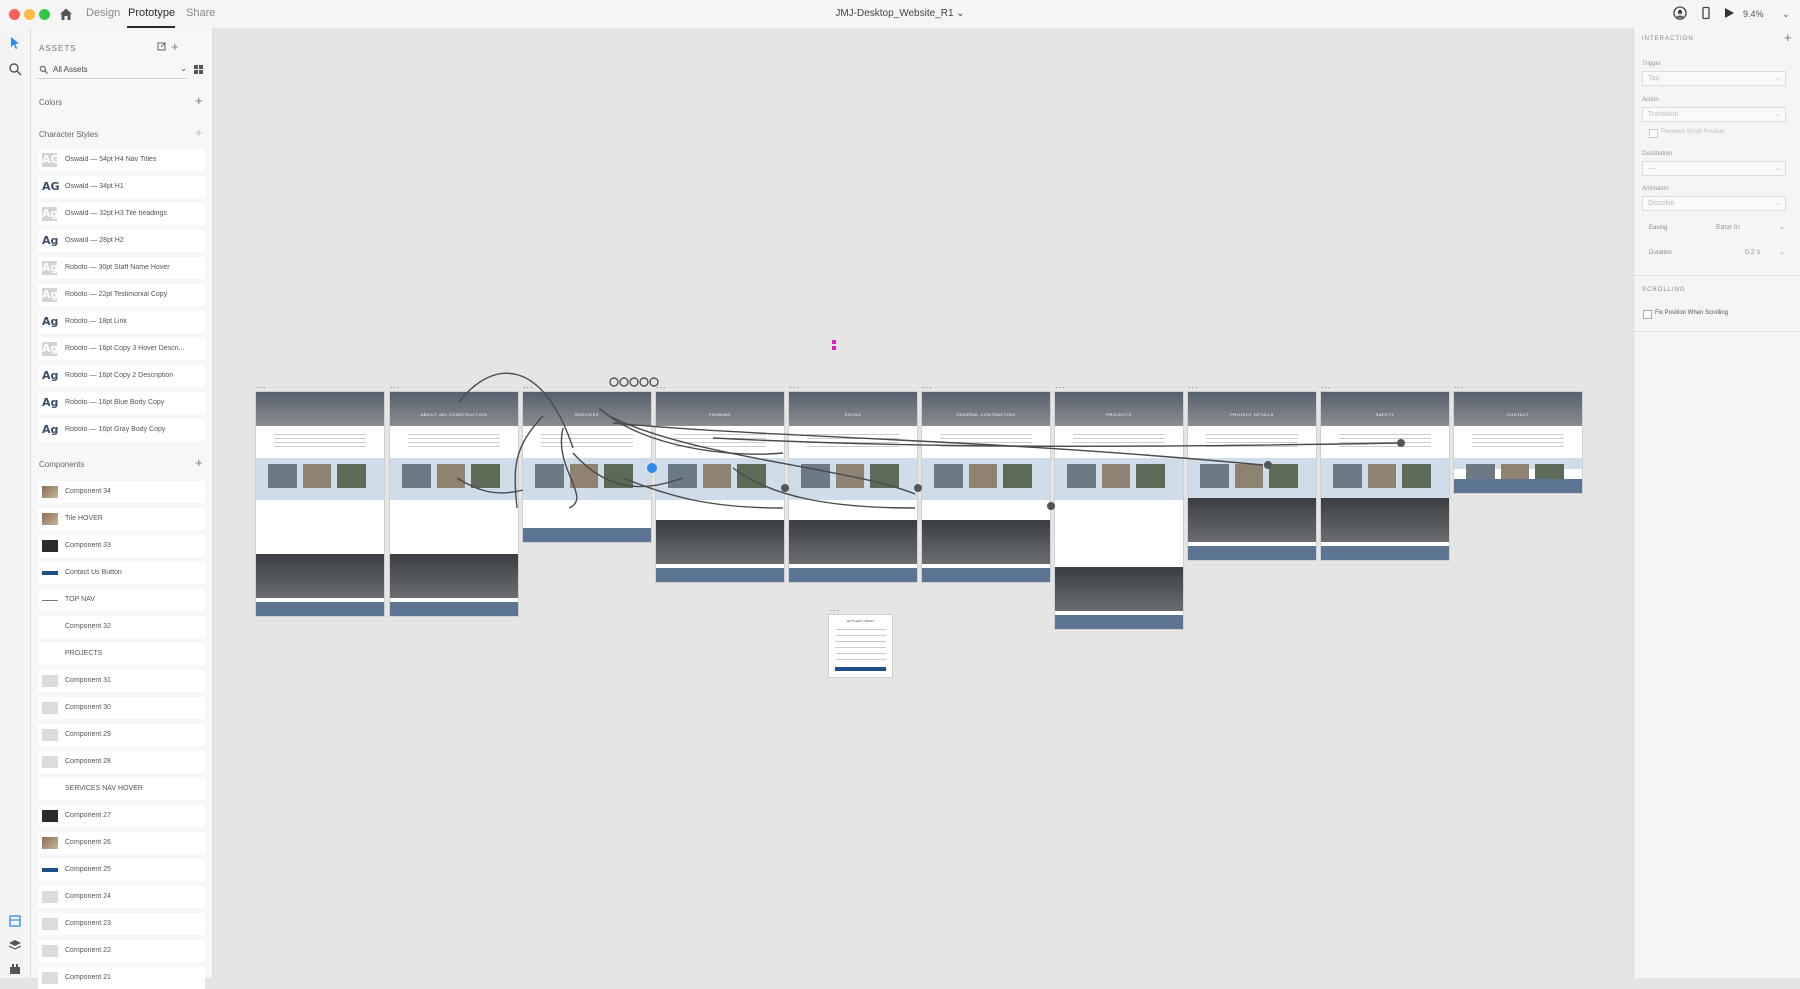 Image resolution: width=1800 pixels, height=989 pixels. Describe the element at coordinates (1654, 78) in the screenshot. I see `trigger-value: Tap` at that location.